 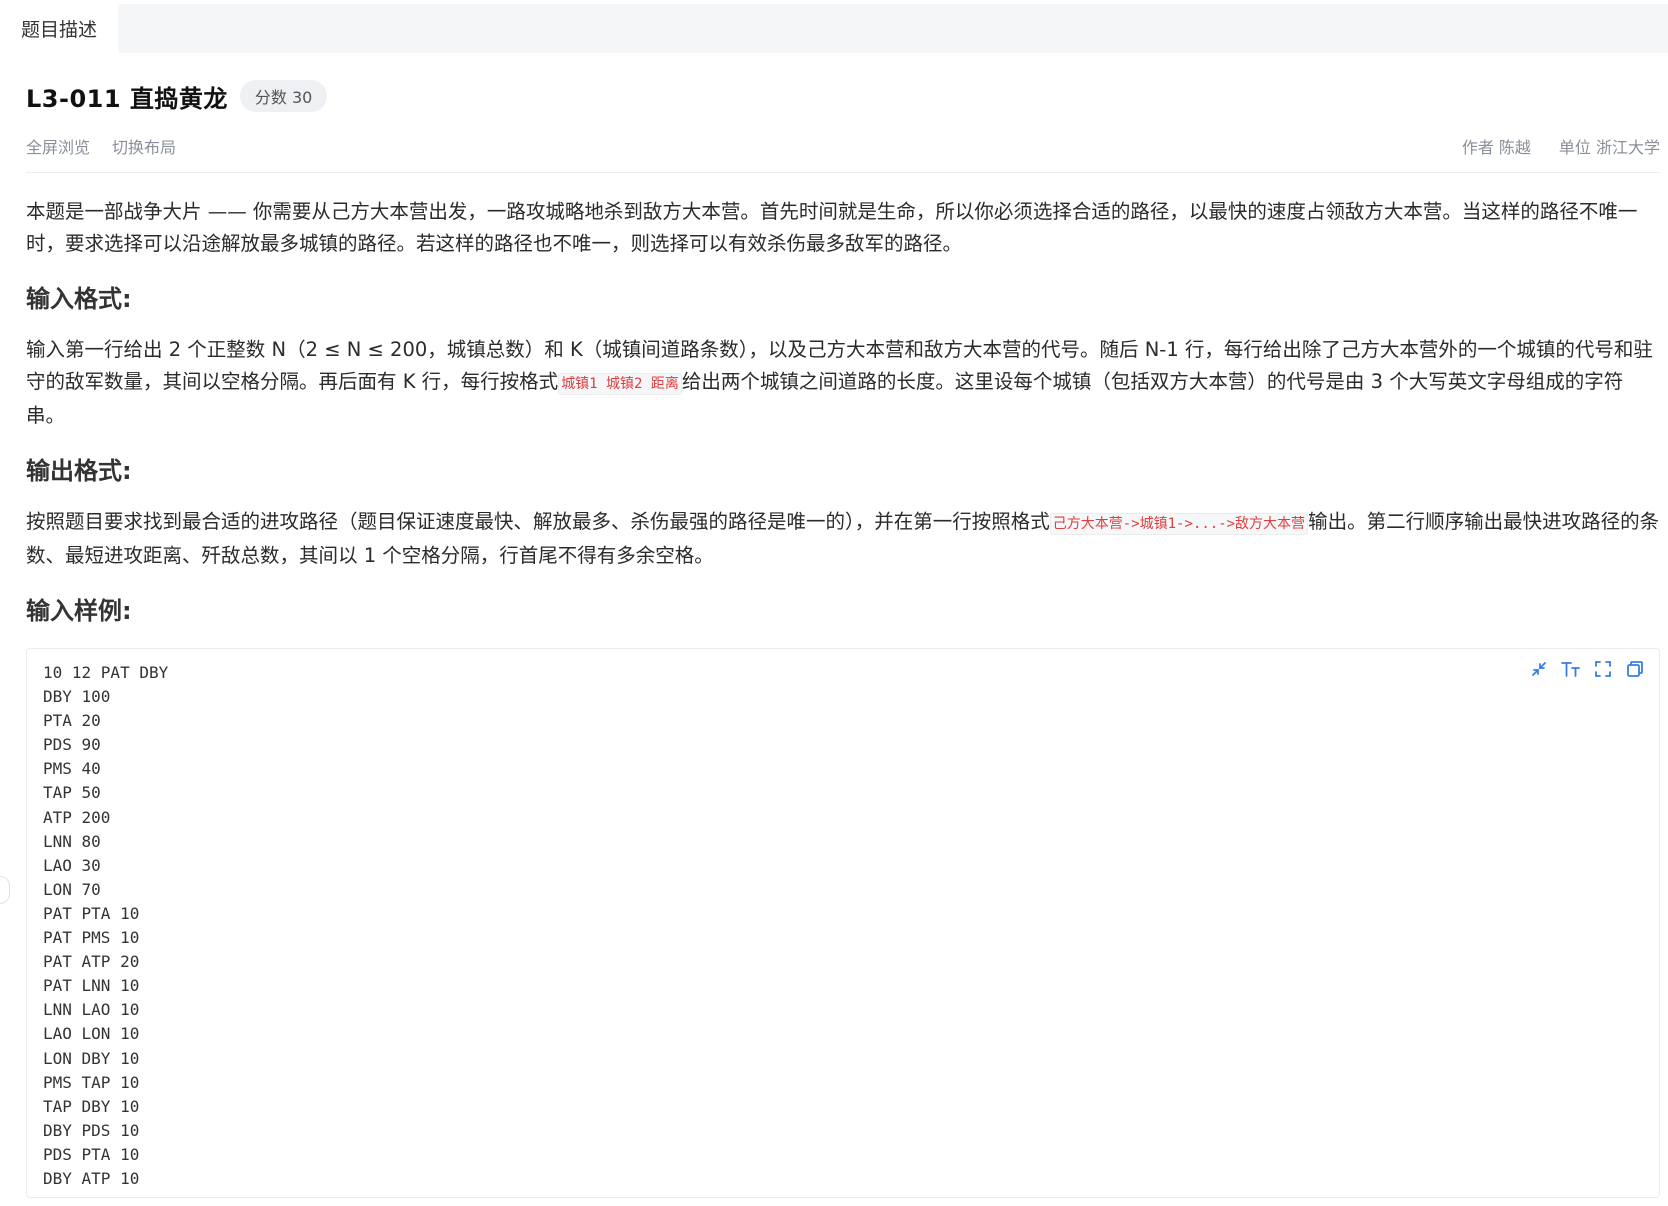 I want to click on code-line: LAO 30, so click(x=72, y=865).